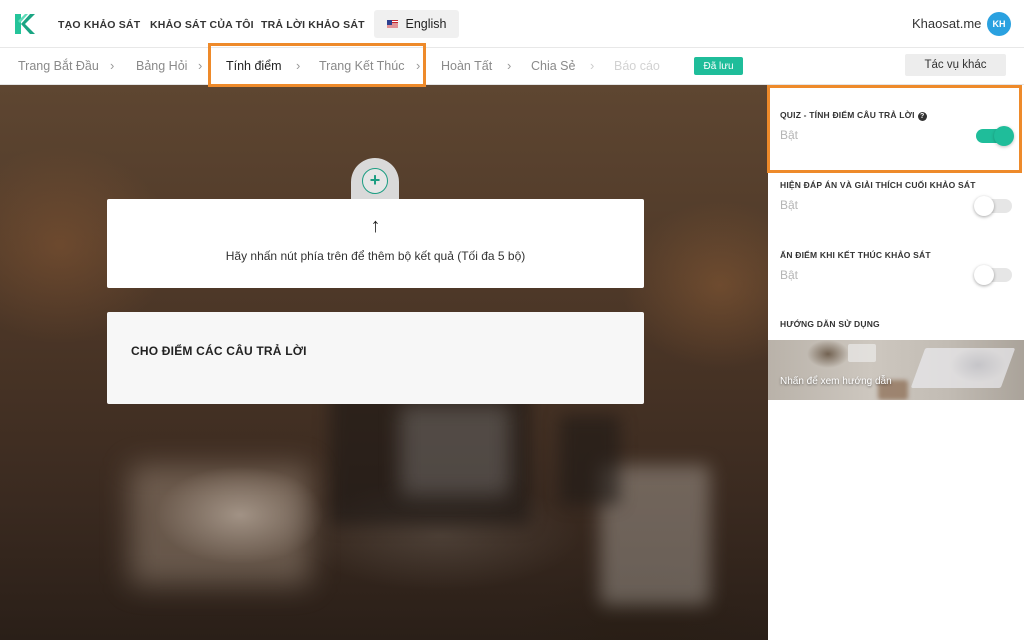 This screenshot has width=1024, height=640. I want to click on us-flag-icon, so click(392, 24).